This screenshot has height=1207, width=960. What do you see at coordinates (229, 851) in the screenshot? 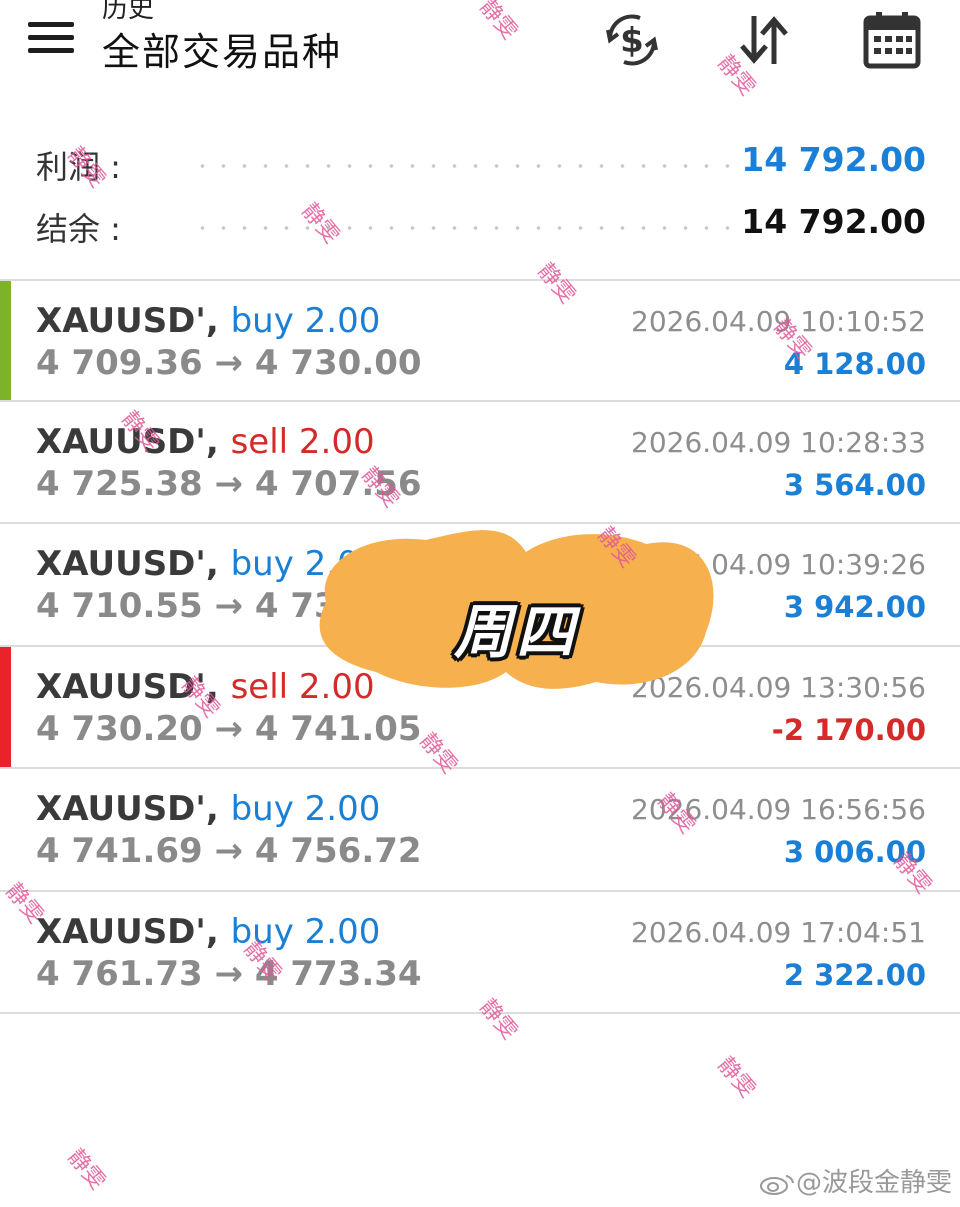
I see `trade-prices: 4 741.69 → 4 756.72` at bounding box center [229, 851].